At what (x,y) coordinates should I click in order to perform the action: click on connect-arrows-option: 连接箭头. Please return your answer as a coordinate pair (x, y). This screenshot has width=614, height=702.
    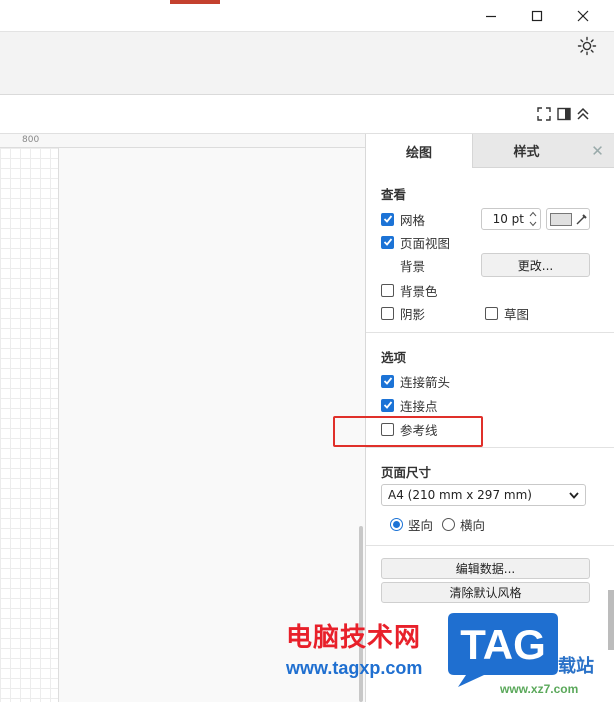
    Looking at the image, I should click on (415, 381).